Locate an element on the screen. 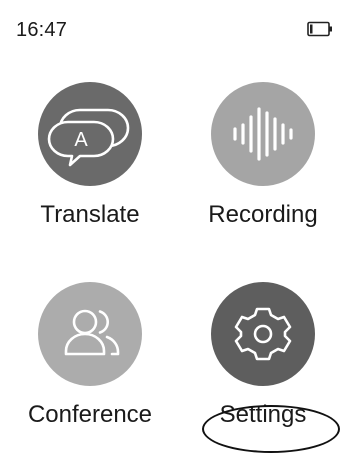 This screenshot has width=350, height=468. translate-speech-bubbles-icon: A is located at coordinates (88, 137).